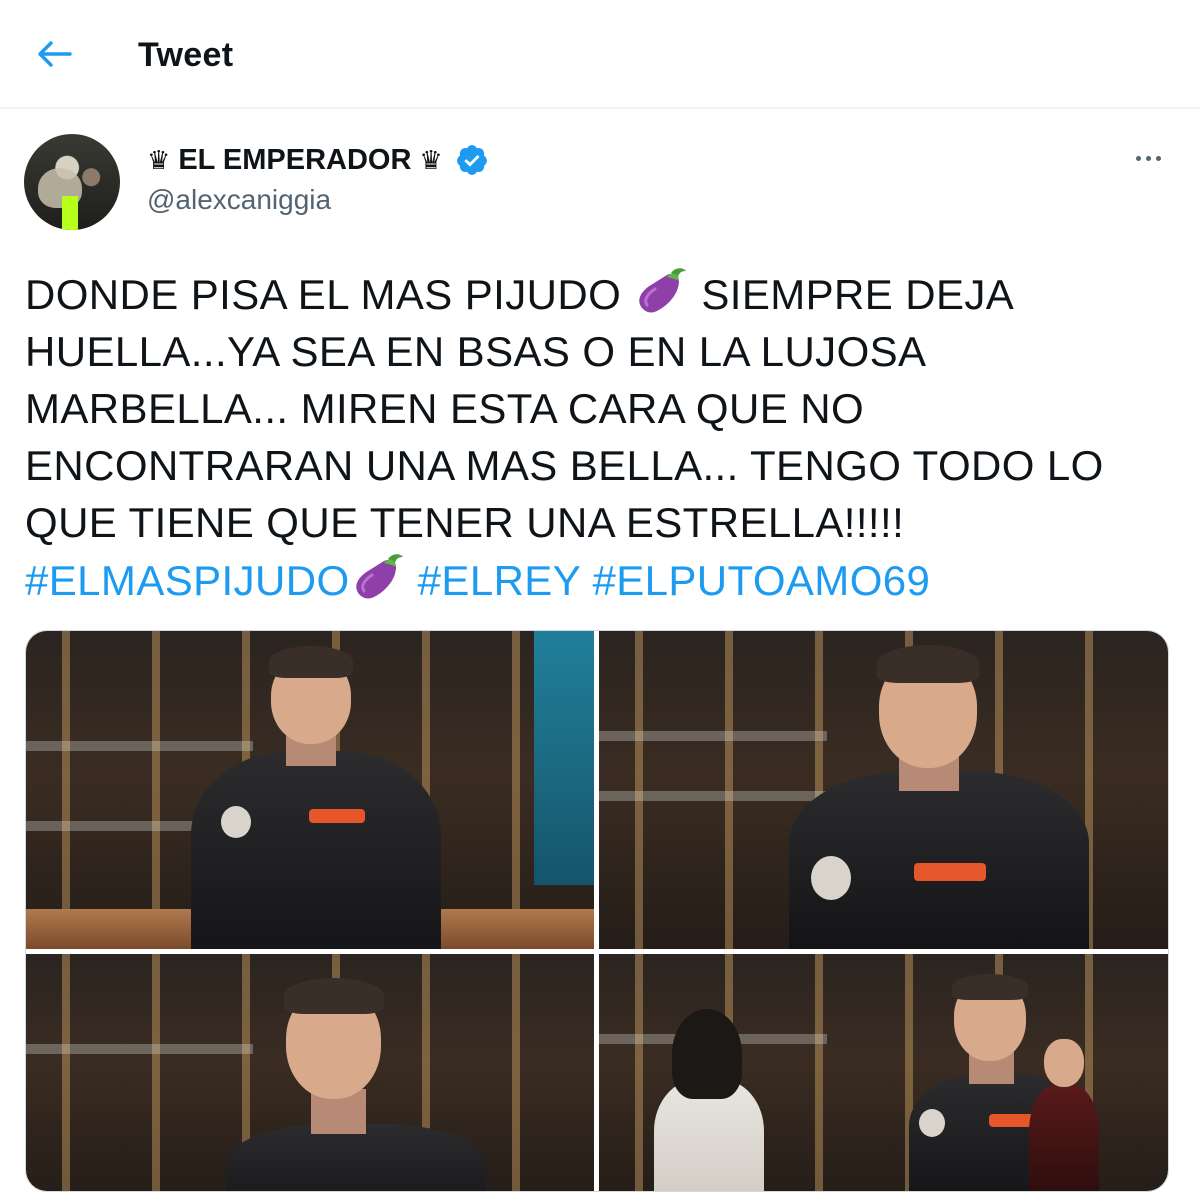 This screenshot has width=1200, height=1192. I want to click on author-handle: @alexcaniggia, so click(239, 200).